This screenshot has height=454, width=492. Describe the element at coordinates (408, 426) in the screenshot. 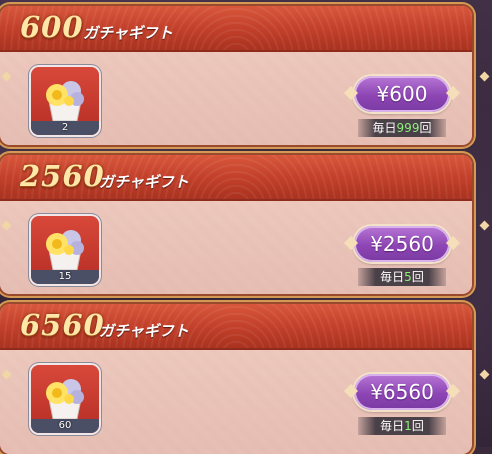

I see `daily-limit-count: 1` at that location.